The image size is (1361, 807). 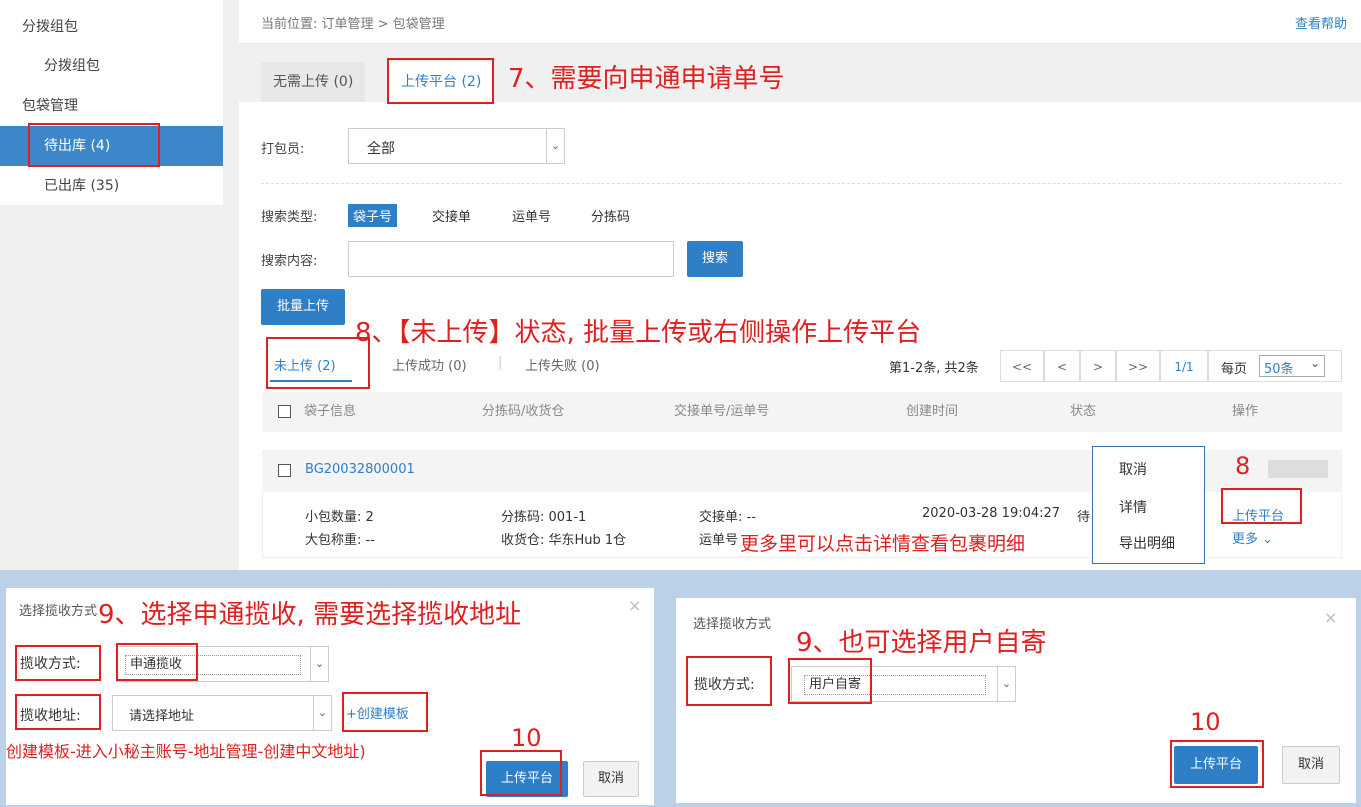 What do you see at coordinates (162, 716) in the screenshot?
I see `address-placeholder: 请选择地址` at bounding box center [162, 716].